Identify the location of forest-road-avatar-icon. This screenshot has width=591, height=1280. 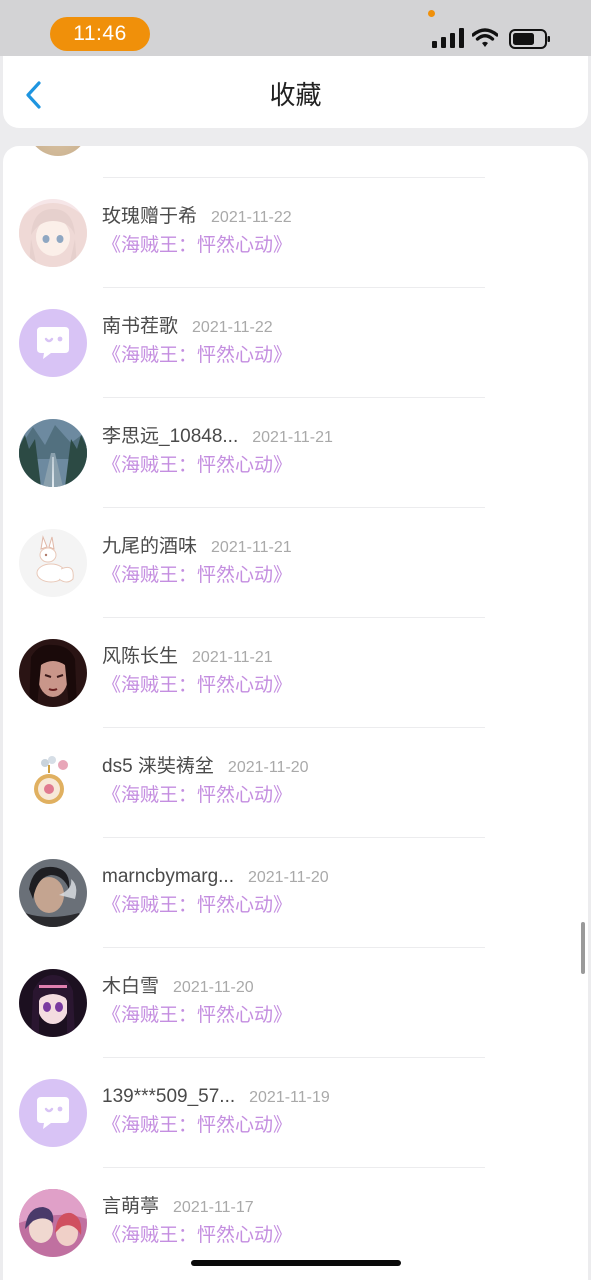
(53, 453).